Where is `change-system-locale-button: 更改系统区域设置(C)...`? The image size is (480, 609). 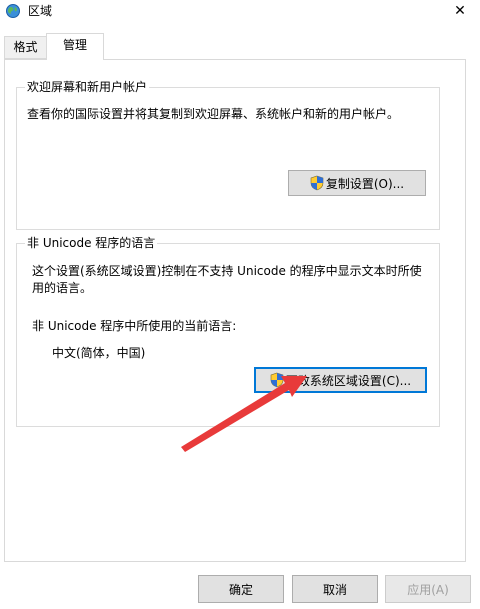 change-system-locale-button: 更改系统区域设置(C)... is located at coordinates (340, 380).